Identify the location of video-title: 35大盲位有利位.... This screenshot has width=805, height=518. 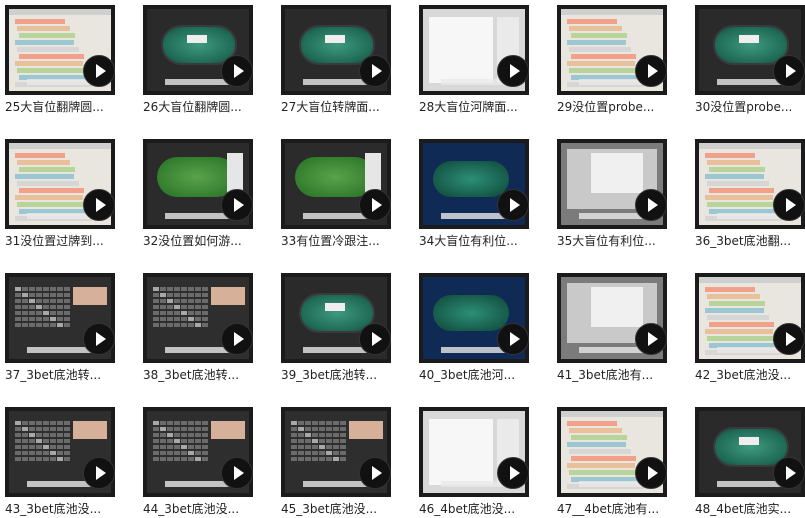
(617, 241).